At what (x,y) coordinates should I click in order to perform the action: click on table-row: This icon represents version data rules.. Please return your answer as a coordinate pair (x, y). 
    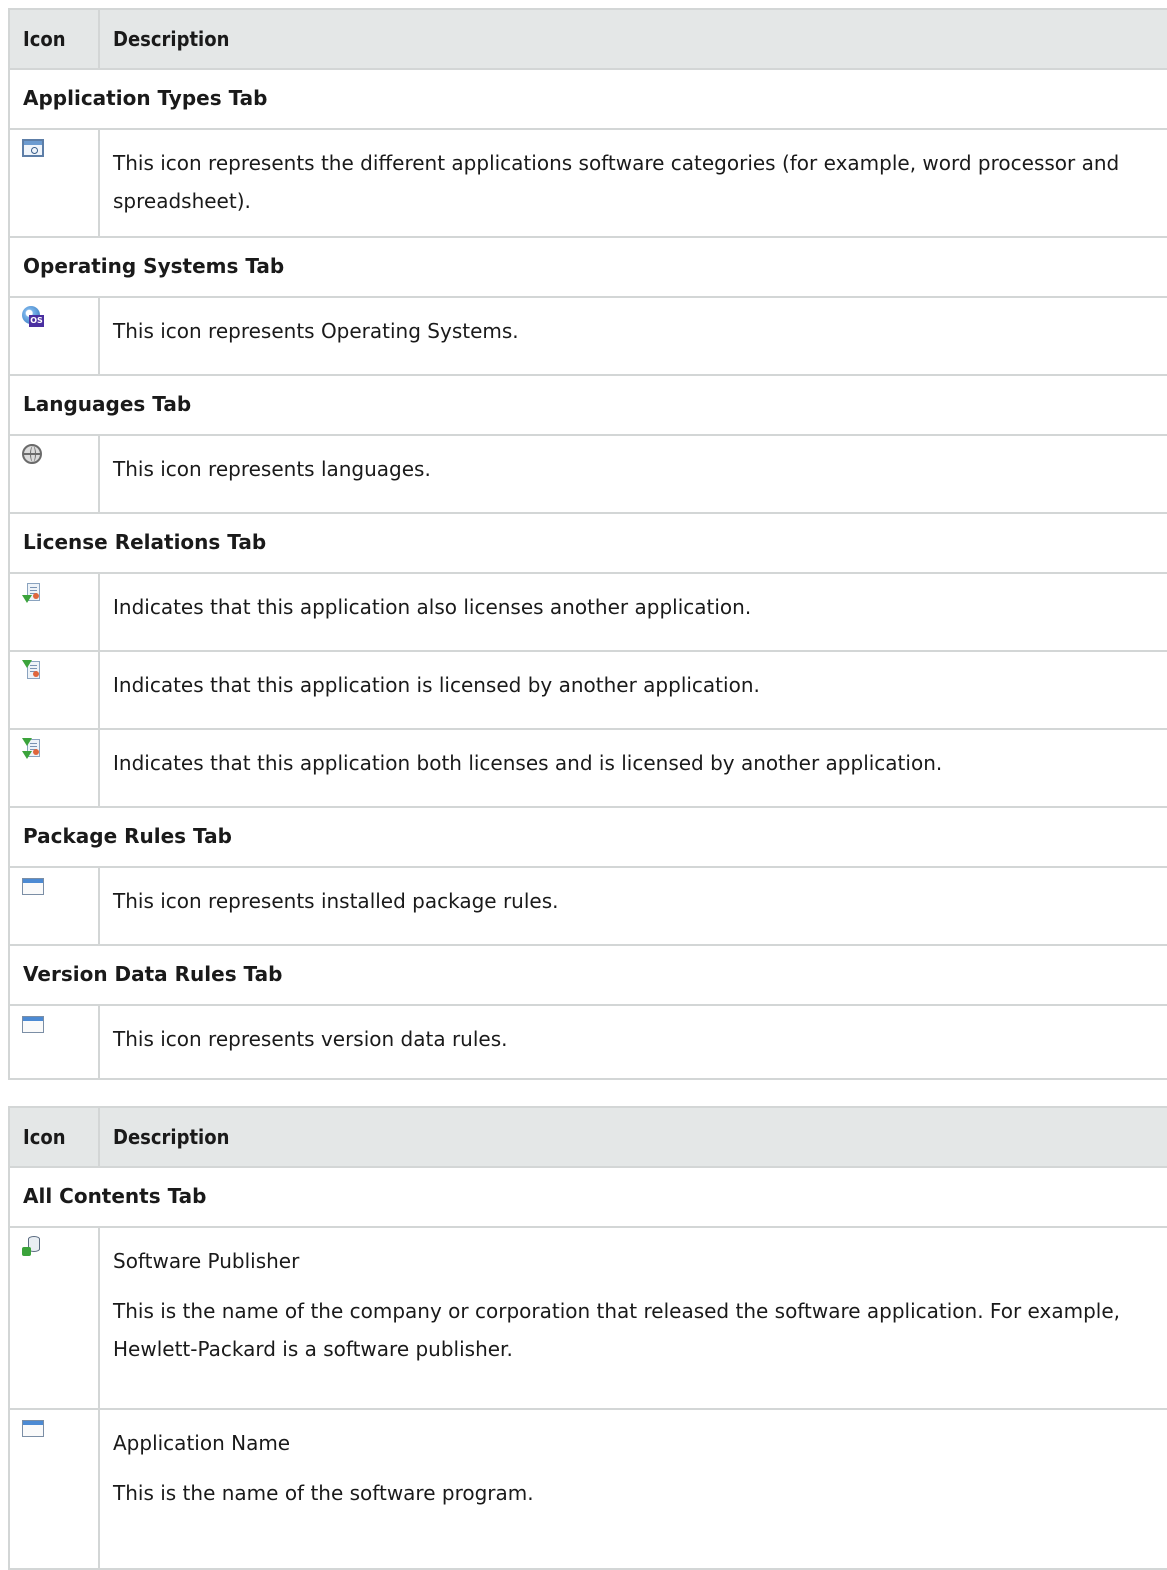
    Looking at the image, I should click on (587, 1042).